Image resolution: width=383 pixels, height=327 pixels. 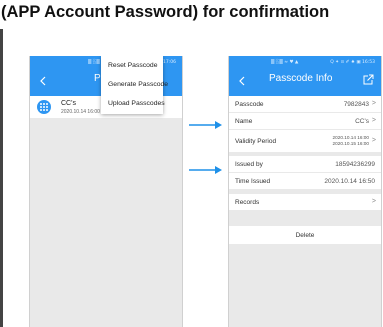 I want to click on info-row-issued-by: Issued by 18594236299, so click(x=305, y=164).